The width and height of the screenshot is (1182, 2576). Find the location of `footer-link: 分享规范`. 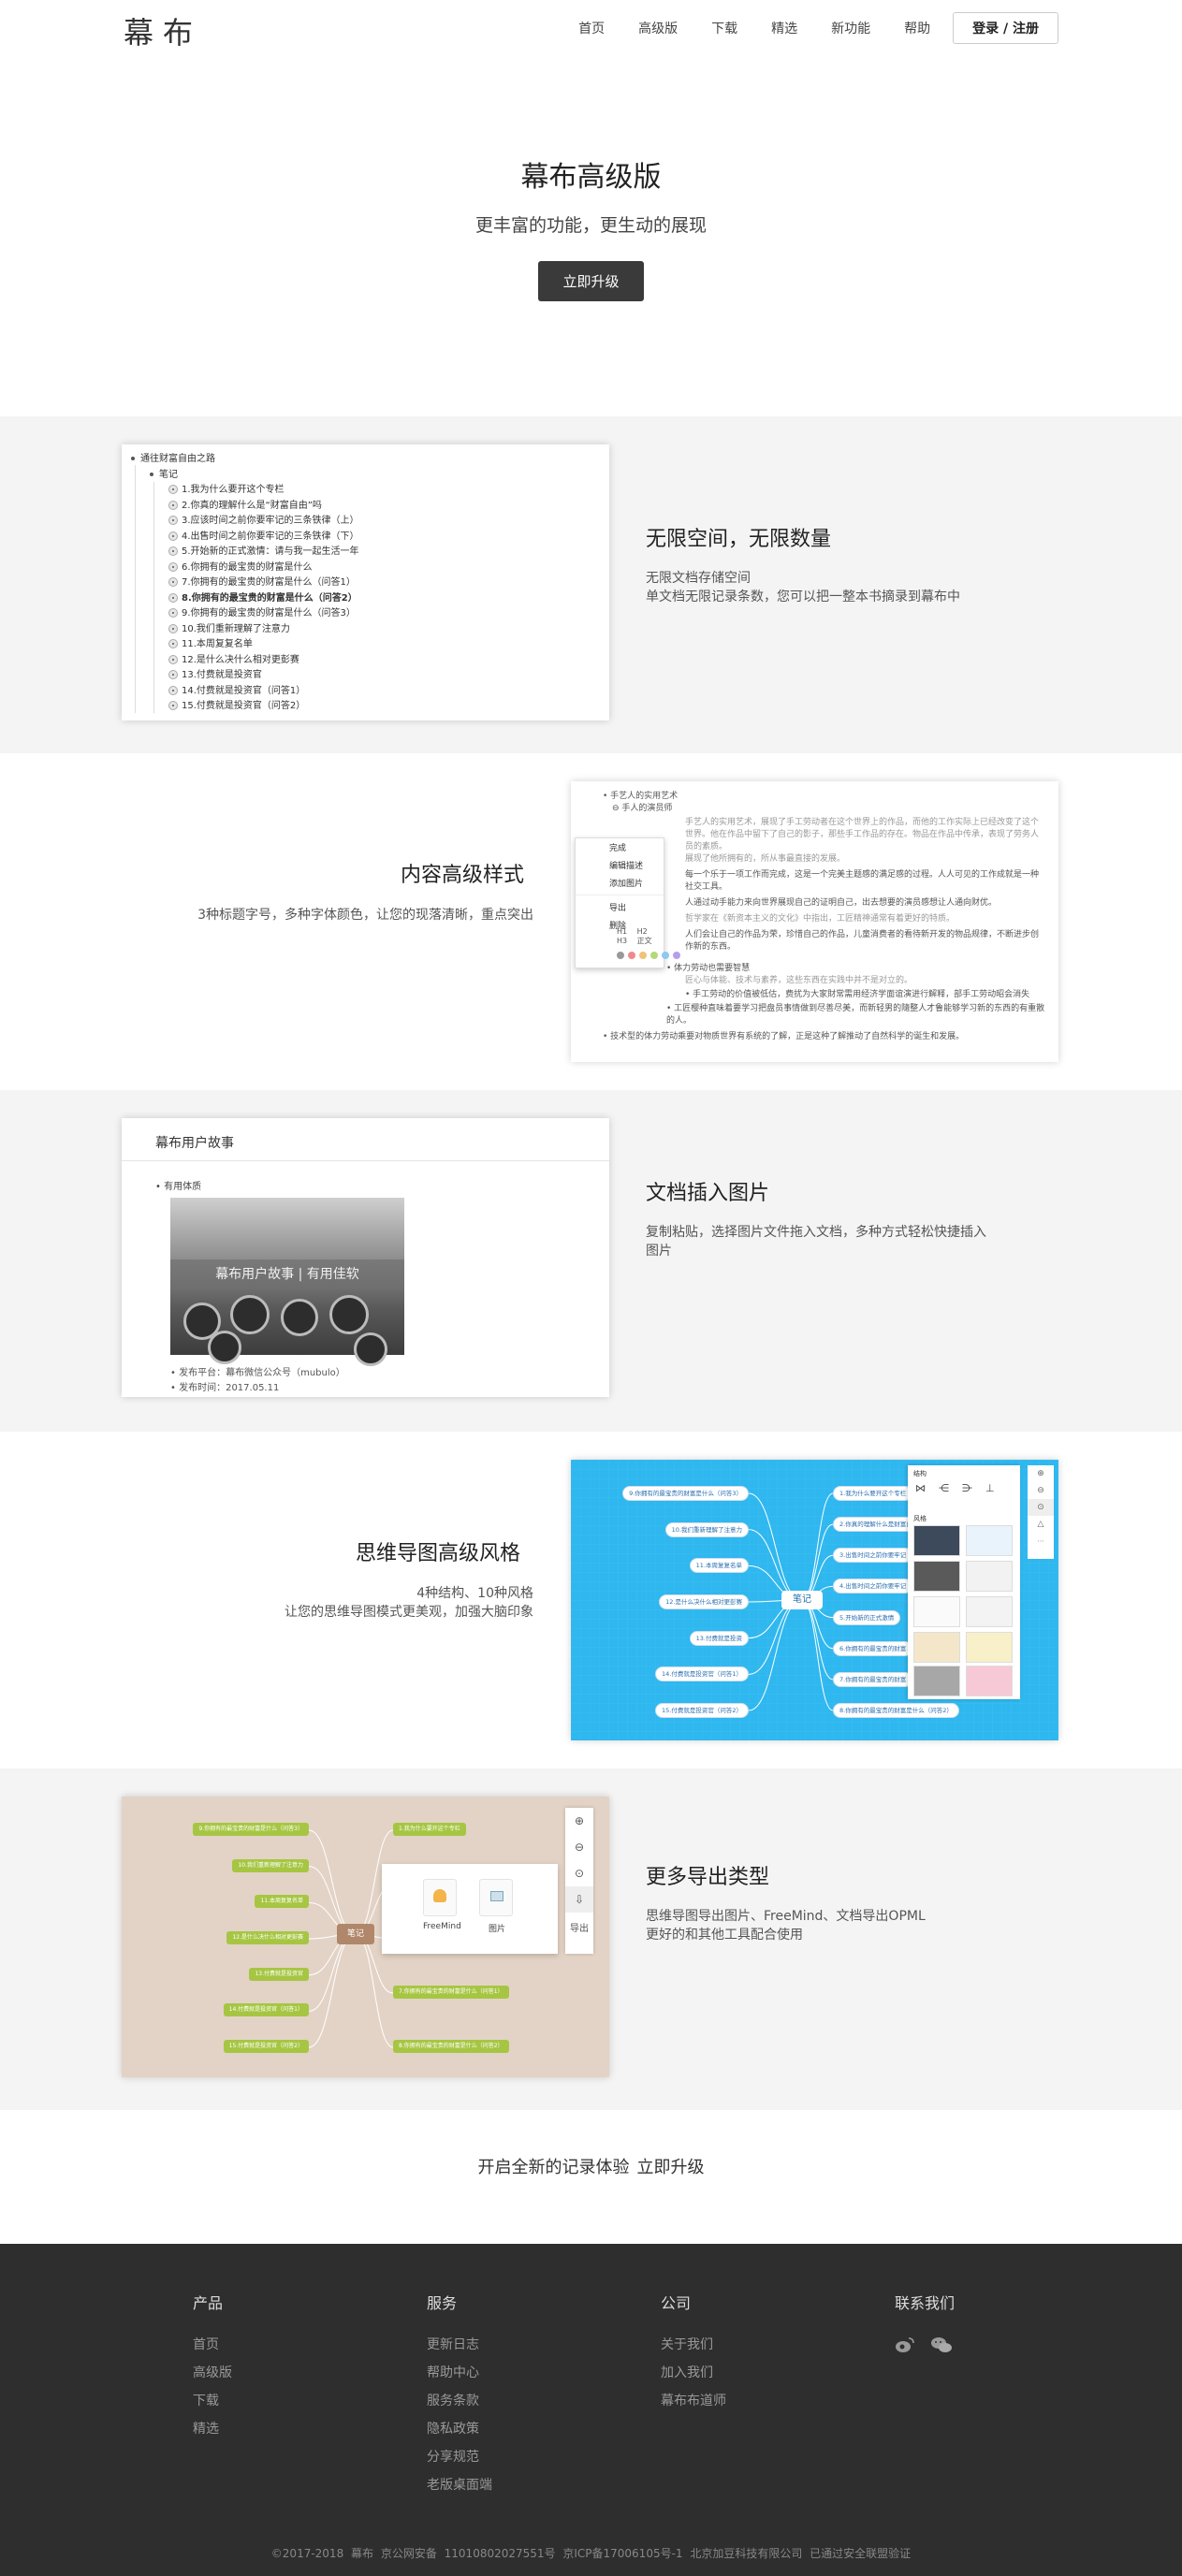

footer-link: 分享规范 is located at coordinates (459, 2458).